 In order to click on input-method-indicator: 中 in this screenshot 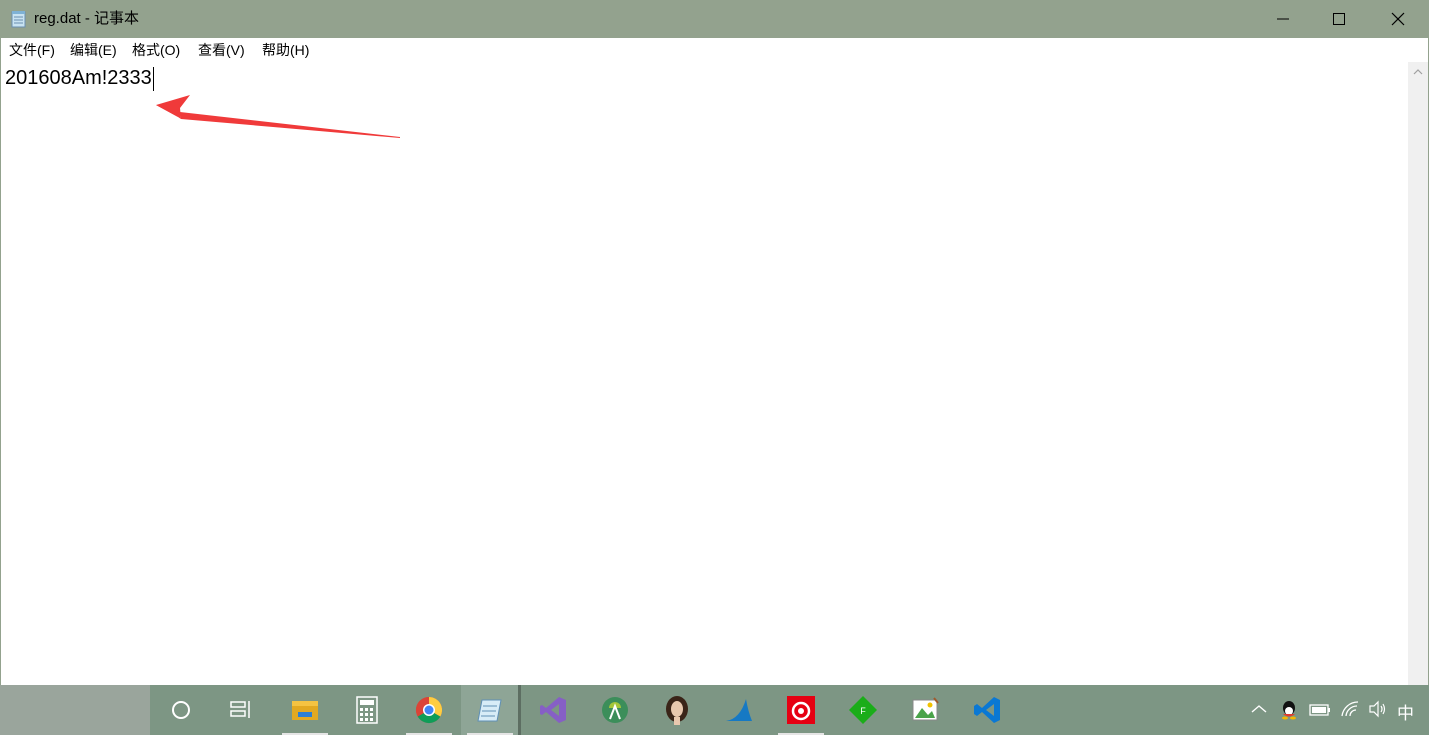, I will do `click(1405, 711)`.